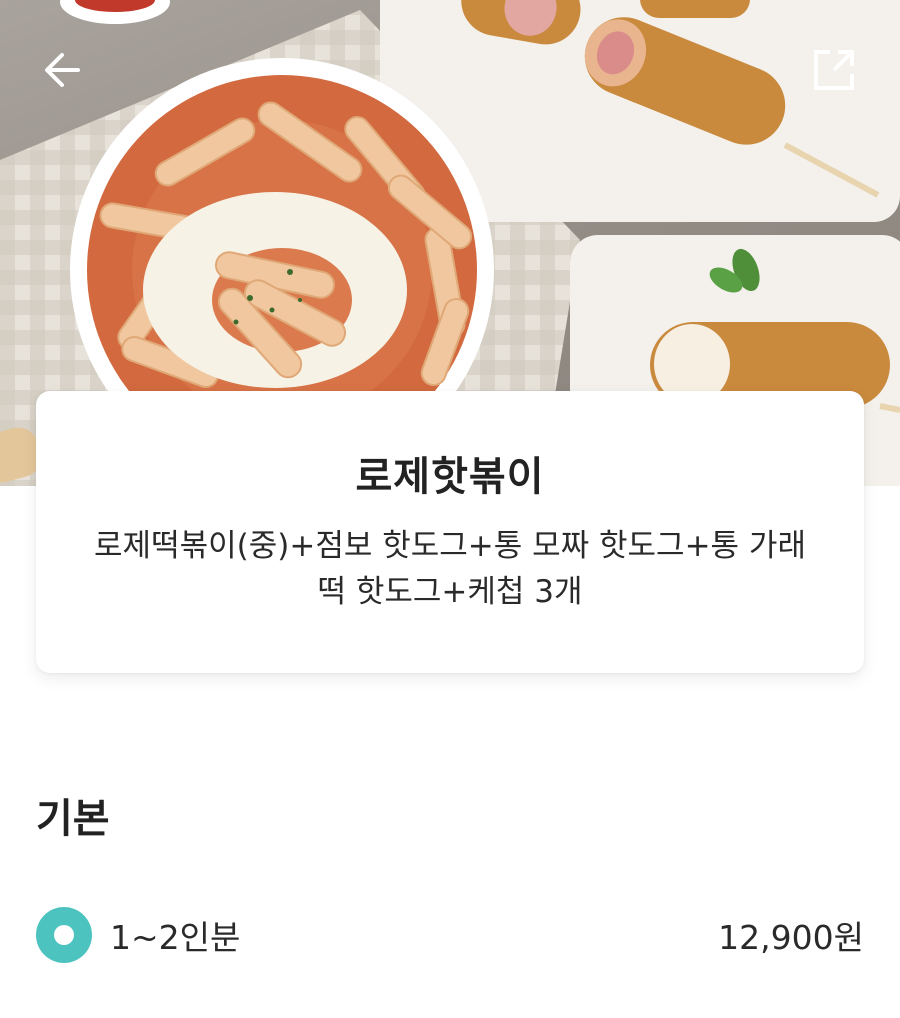  What do you see at coordinates (73, 819) in the screenshot?
I see `option-section-title: 기본` at bounding box center [73, 819].